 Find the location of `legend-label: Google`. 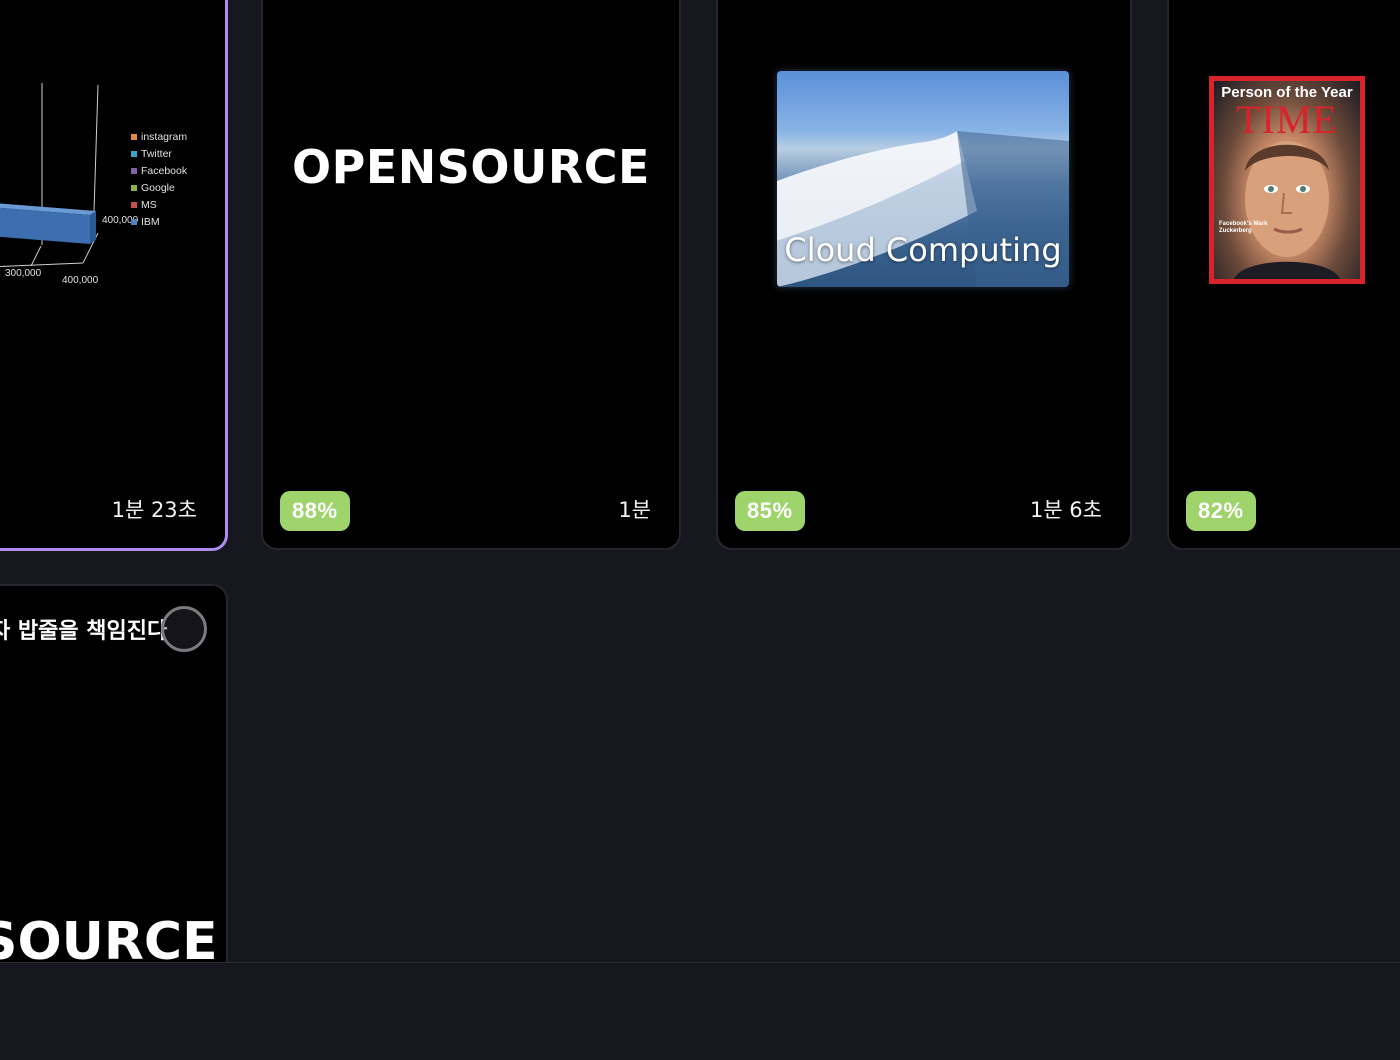

legend-label: Google is located at coordinates (158, 187).